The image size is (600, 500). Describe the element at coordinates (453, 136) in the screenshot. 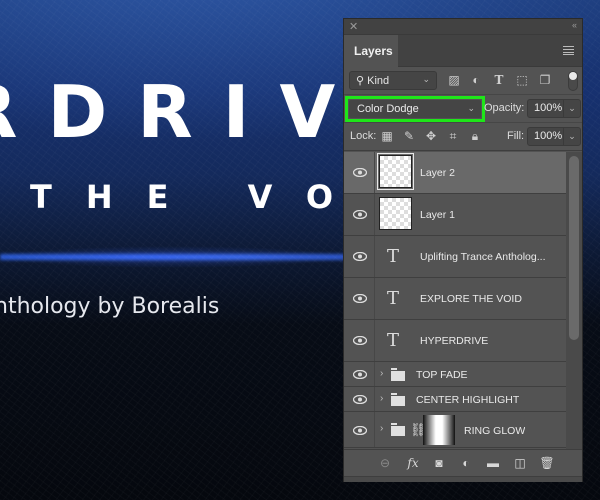

I see `lock-artboard-icon: ⌗` at that location.